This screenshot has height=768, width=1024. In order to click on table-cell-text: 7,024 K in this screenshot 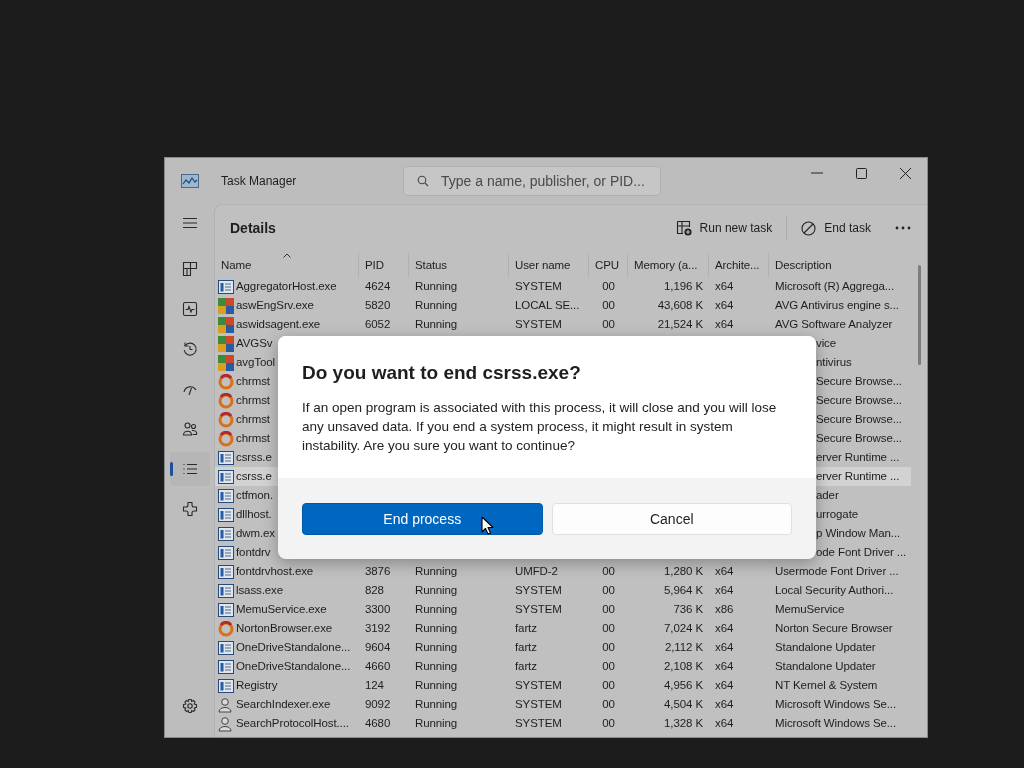, I will do `click(683, 628)`.